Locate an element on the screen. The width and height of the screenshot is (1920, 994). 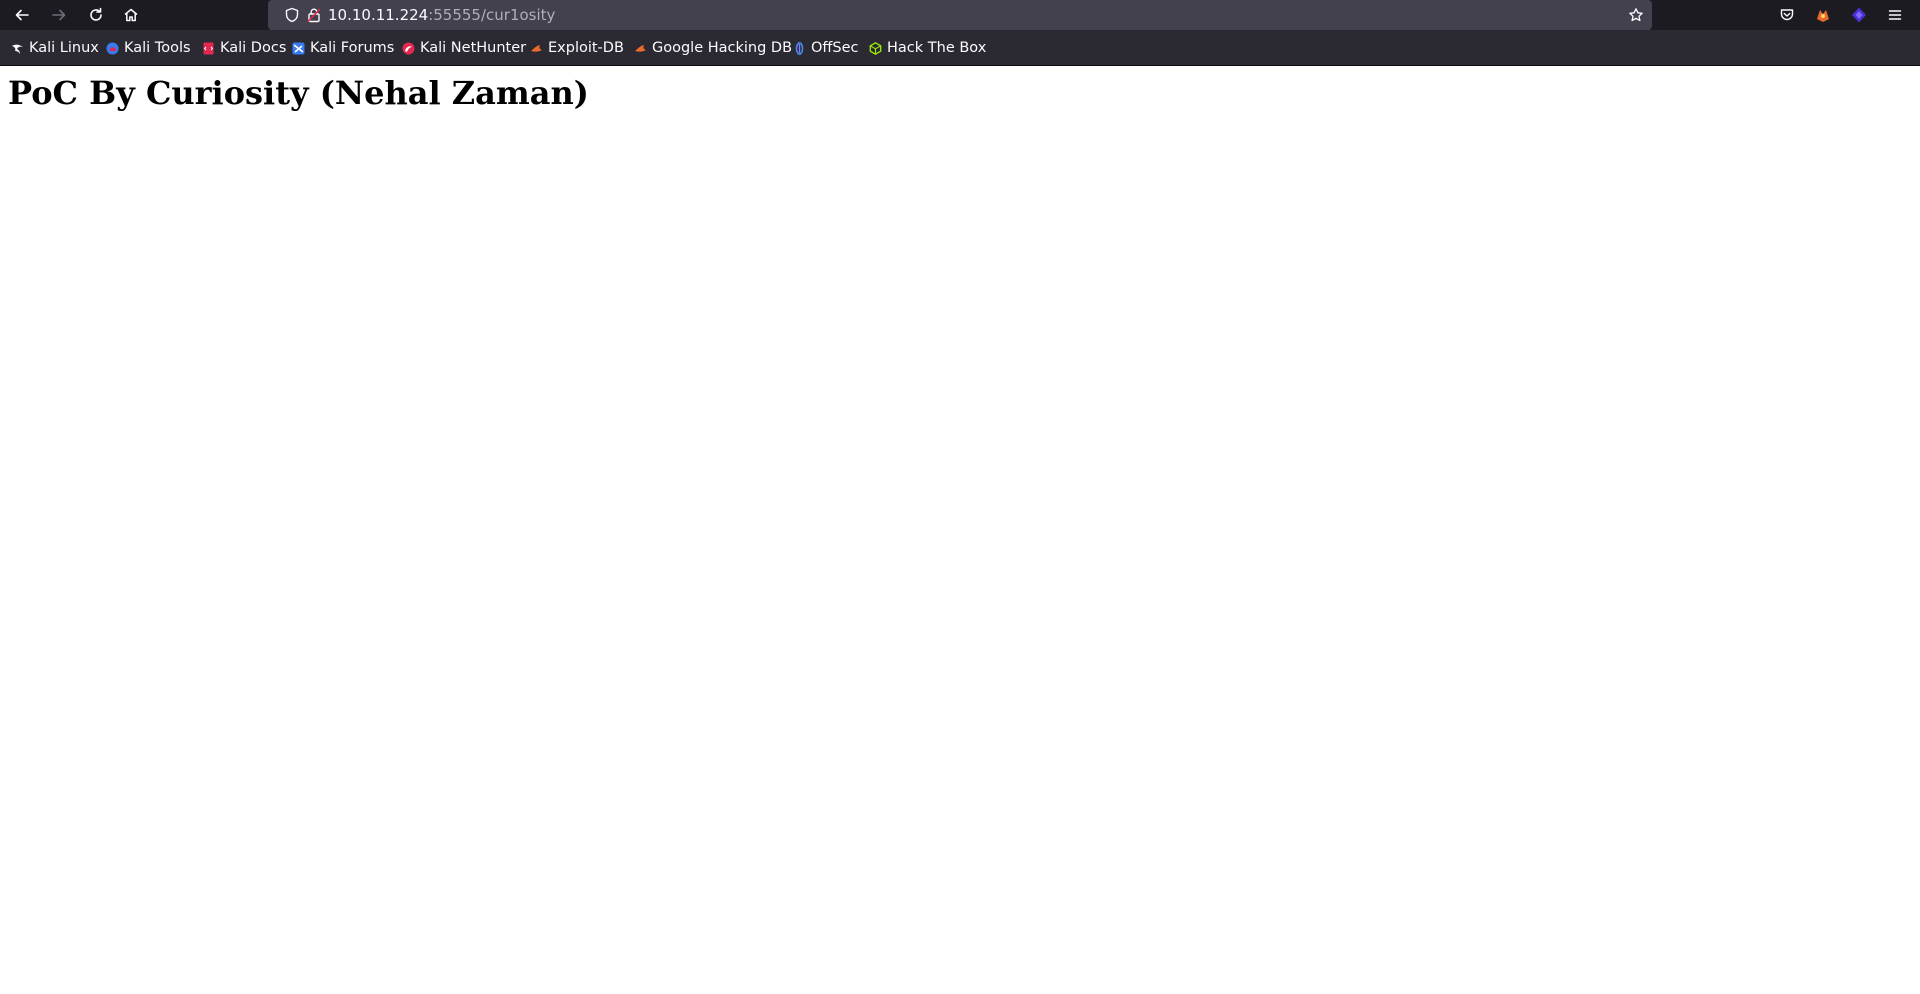
url-bar: 10.10.11.224:55555/cur1osity is located at coordinates (960, 15).